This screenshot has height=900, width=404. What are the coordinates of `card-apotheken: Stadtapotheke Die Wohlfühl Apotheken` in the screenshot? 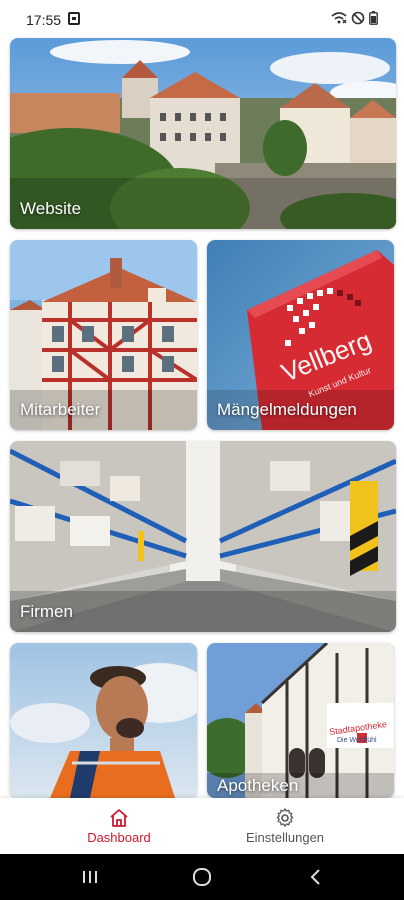 It's located at (300, 720).